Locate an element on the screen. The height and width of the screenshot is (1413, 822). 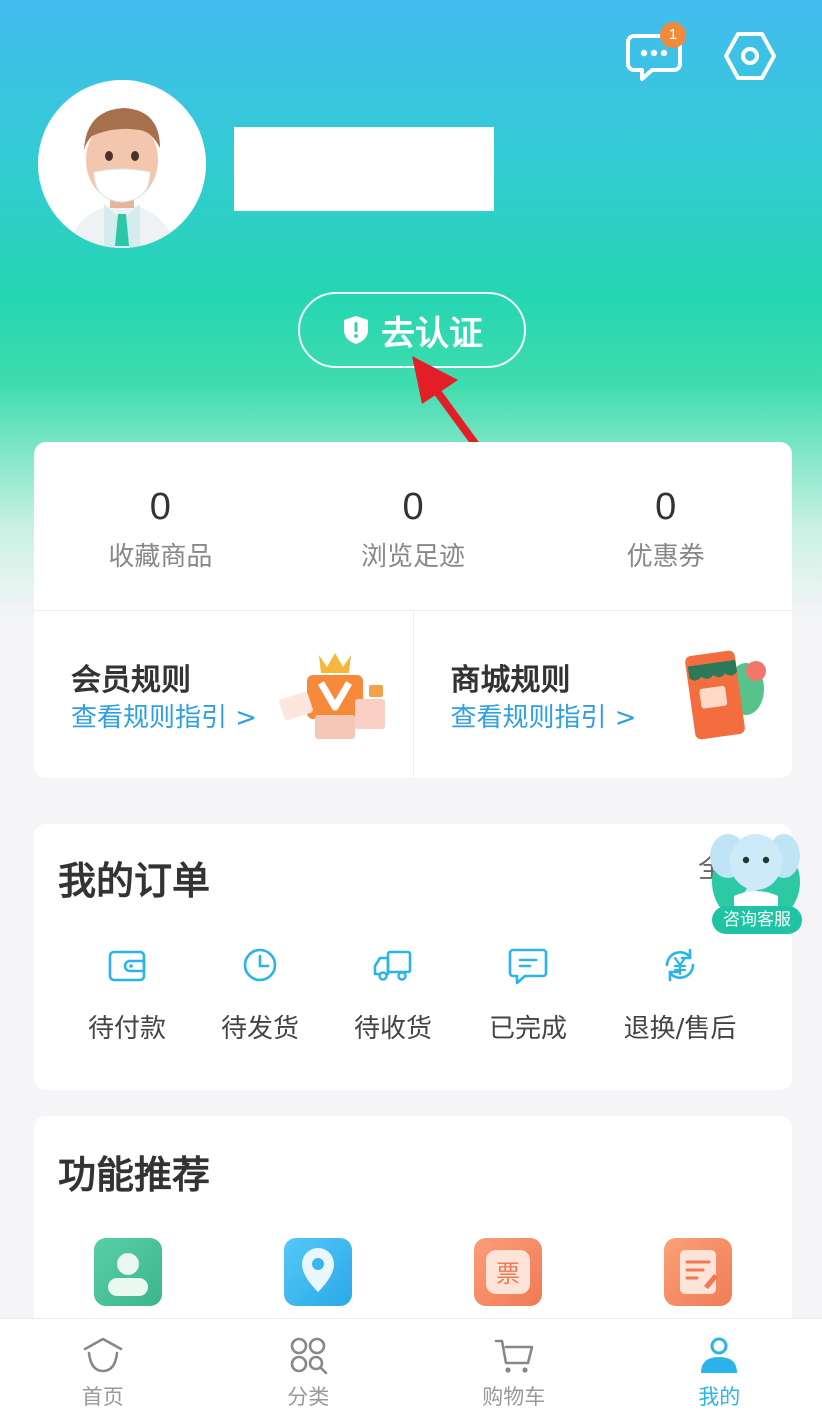
tab-label: 分类 is located at coordinates (308, 1397).